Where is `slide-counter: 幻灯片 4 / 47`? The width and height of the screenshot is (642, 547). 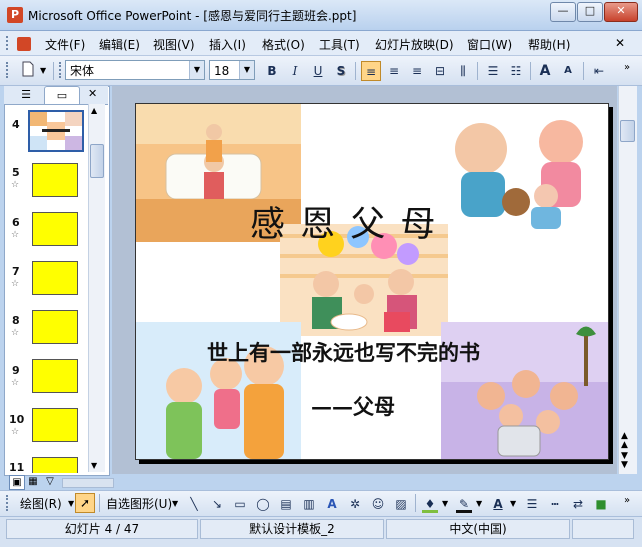 slide-counter: 幻灯片 4 / 47 is located at coordinates (102, 529).